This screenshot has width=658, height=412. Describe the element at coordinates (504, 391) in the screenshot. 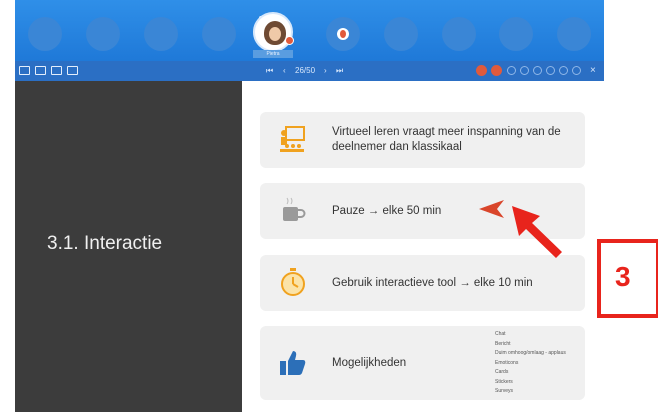

I see `list-item: Surveys` at that location.